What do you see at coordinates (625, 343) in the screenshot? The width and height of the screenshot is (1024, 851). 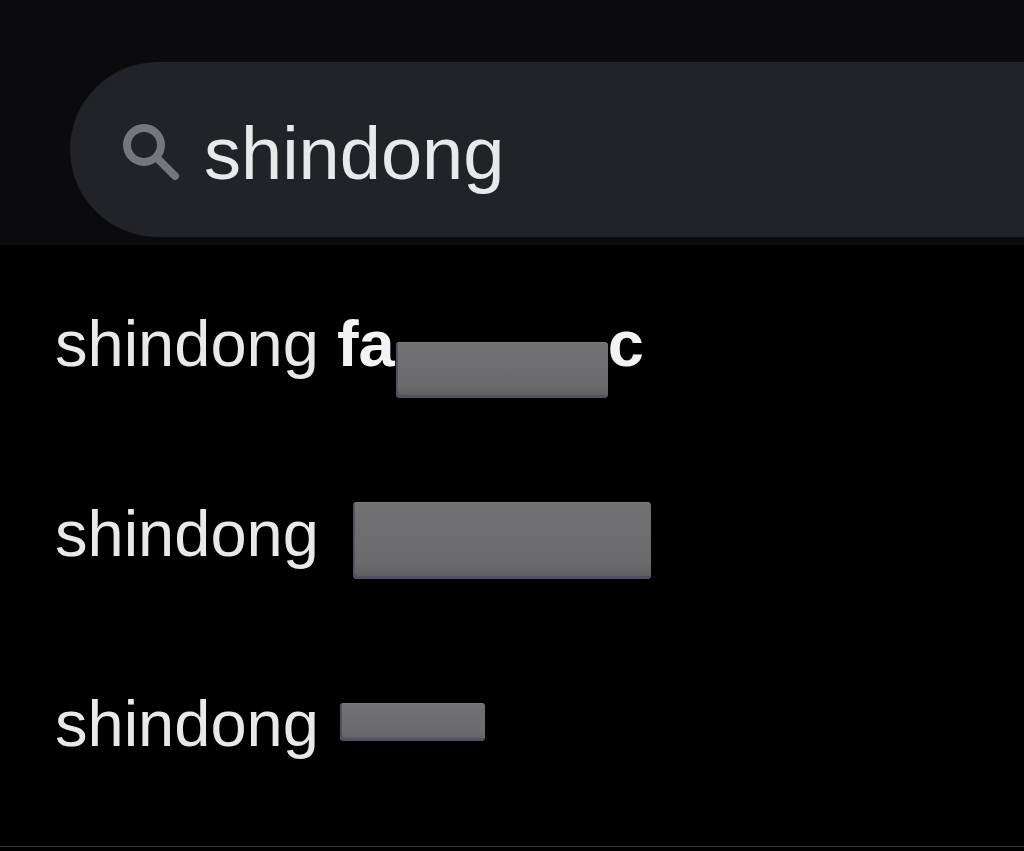 I see `suggestion-text: c` at bounding box center [625, 343].